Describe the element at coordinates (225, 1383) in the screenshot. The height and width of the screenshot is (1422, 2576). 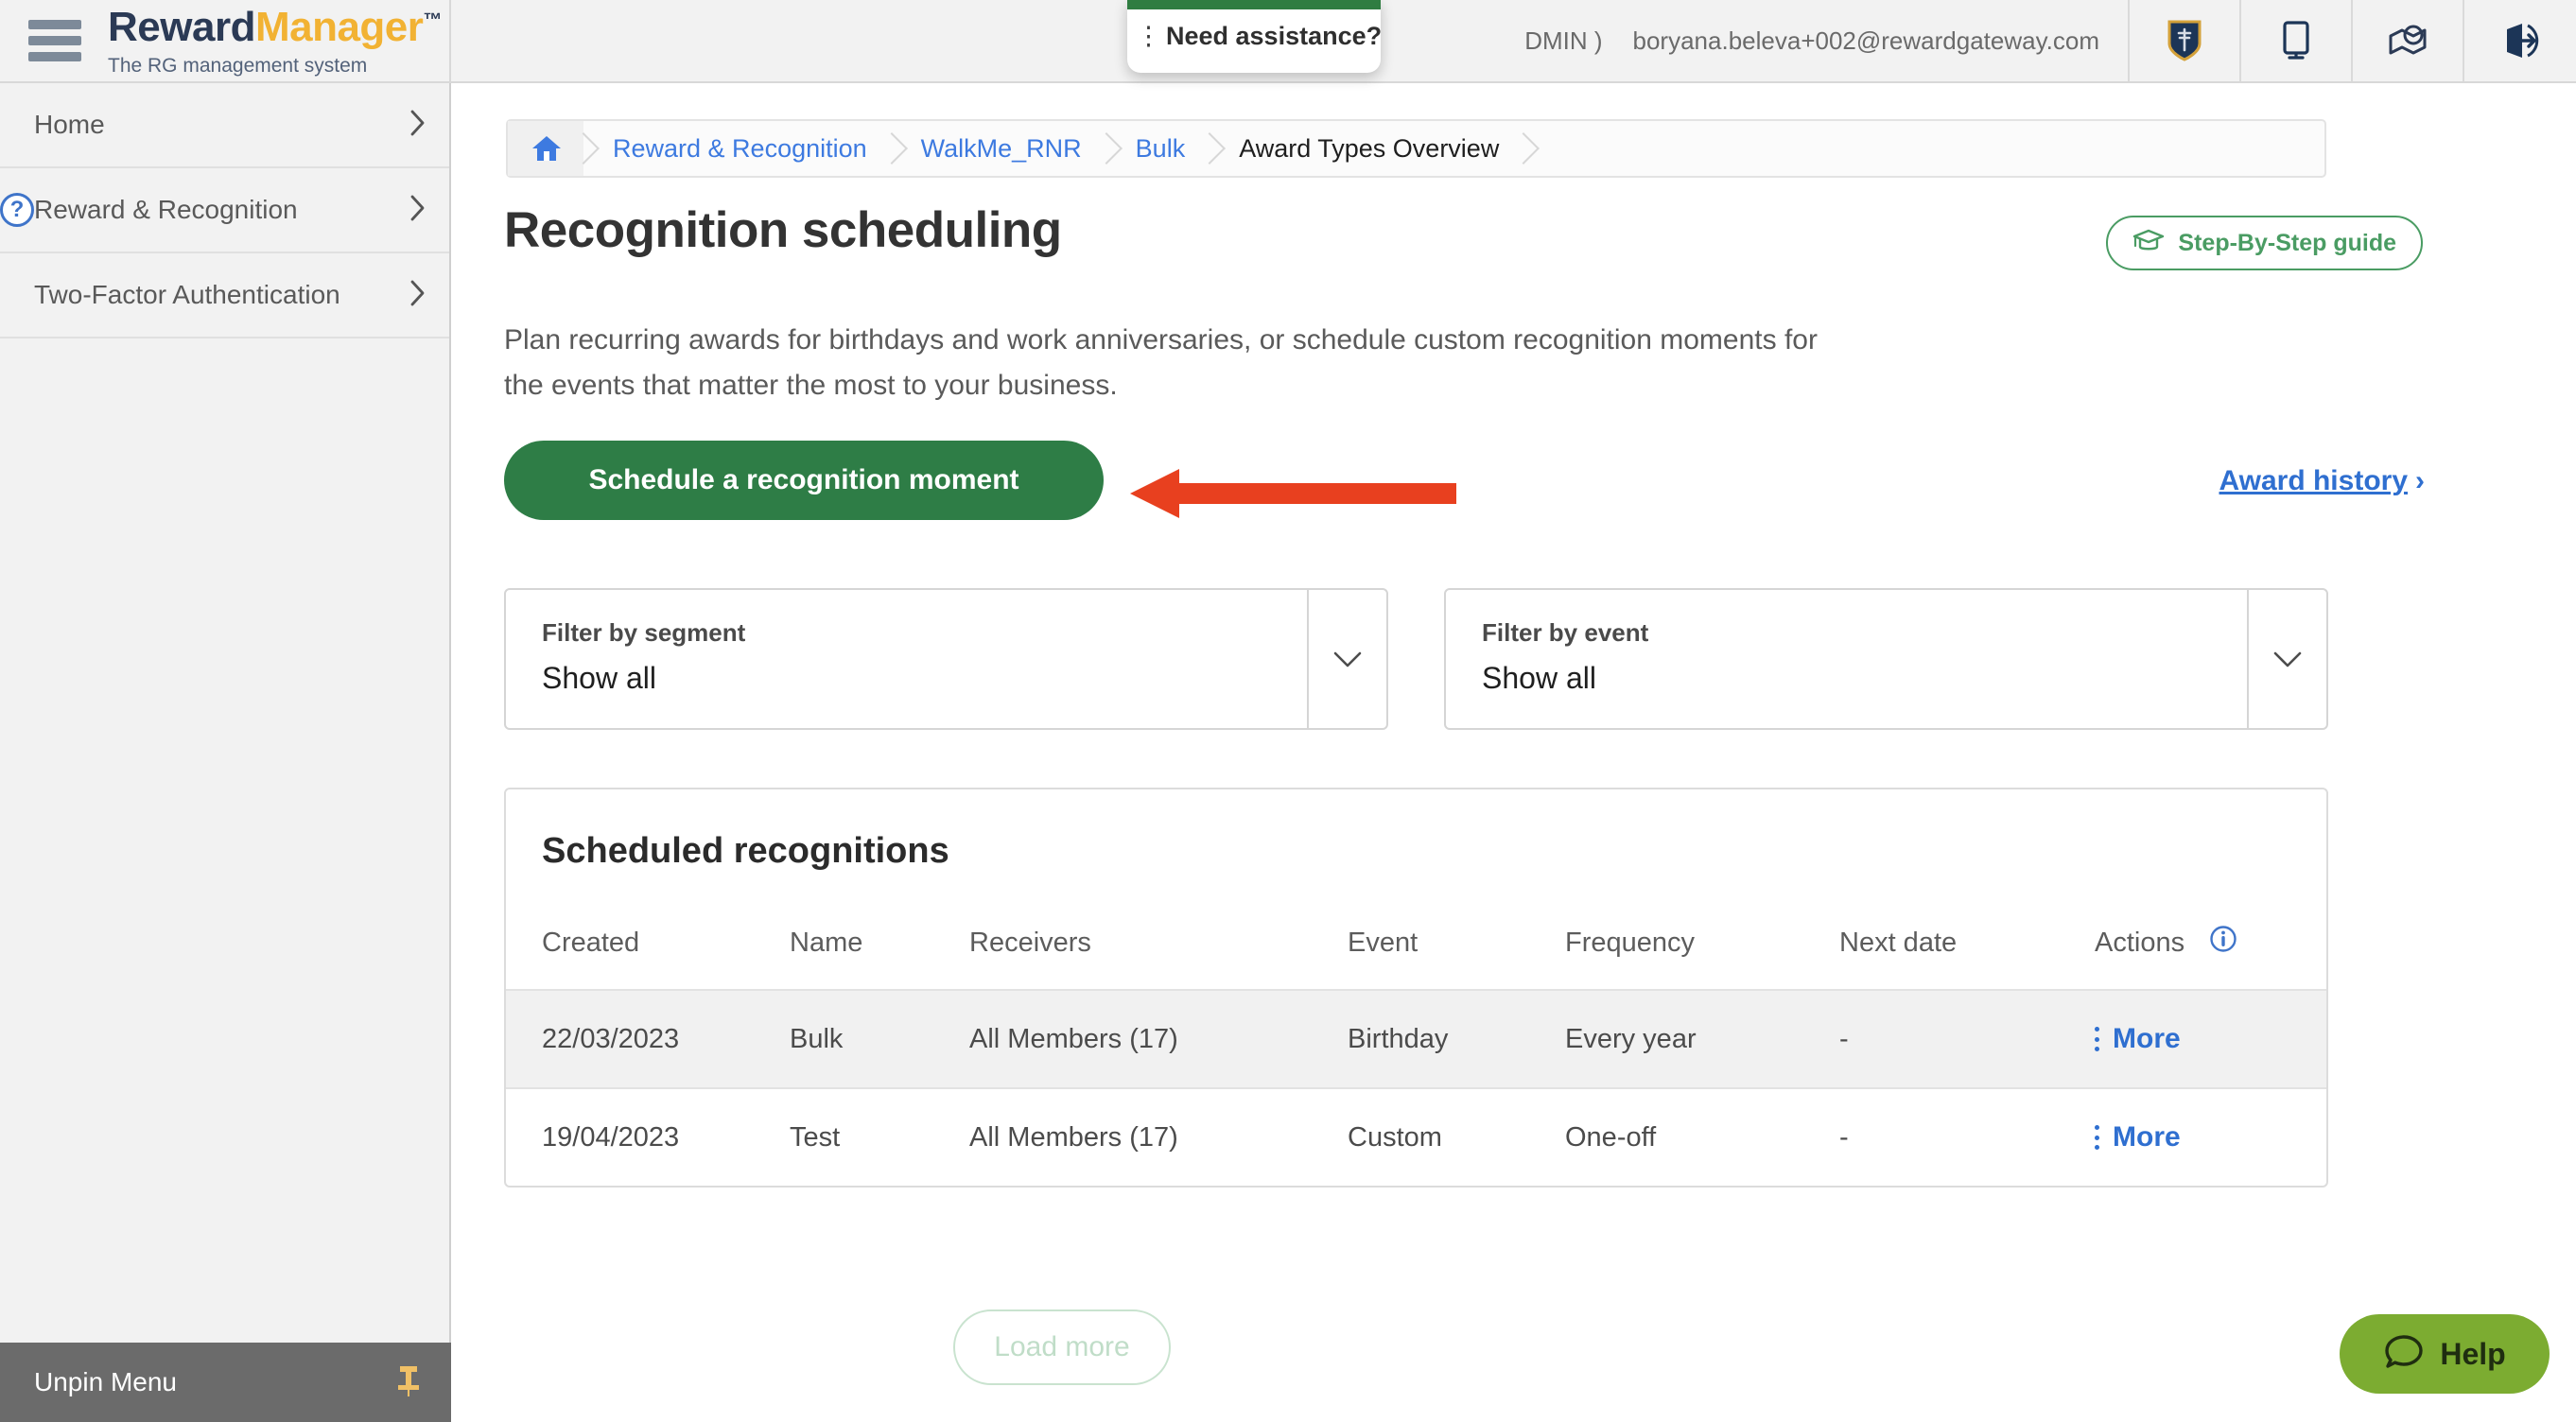
I see `unpin-menu-button: Unpin Menu` at that location.